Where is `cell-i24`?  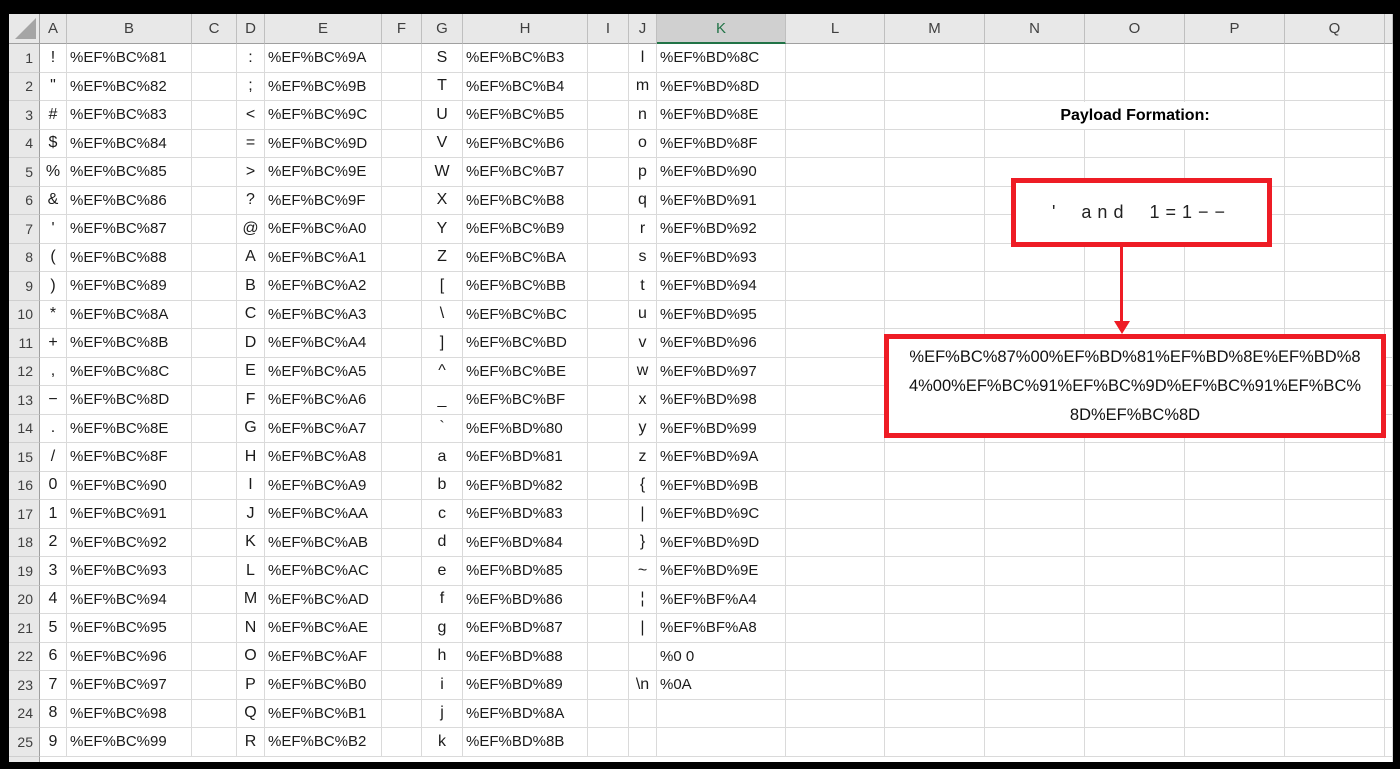
cell-i24 is located at coordinates (608, 713).